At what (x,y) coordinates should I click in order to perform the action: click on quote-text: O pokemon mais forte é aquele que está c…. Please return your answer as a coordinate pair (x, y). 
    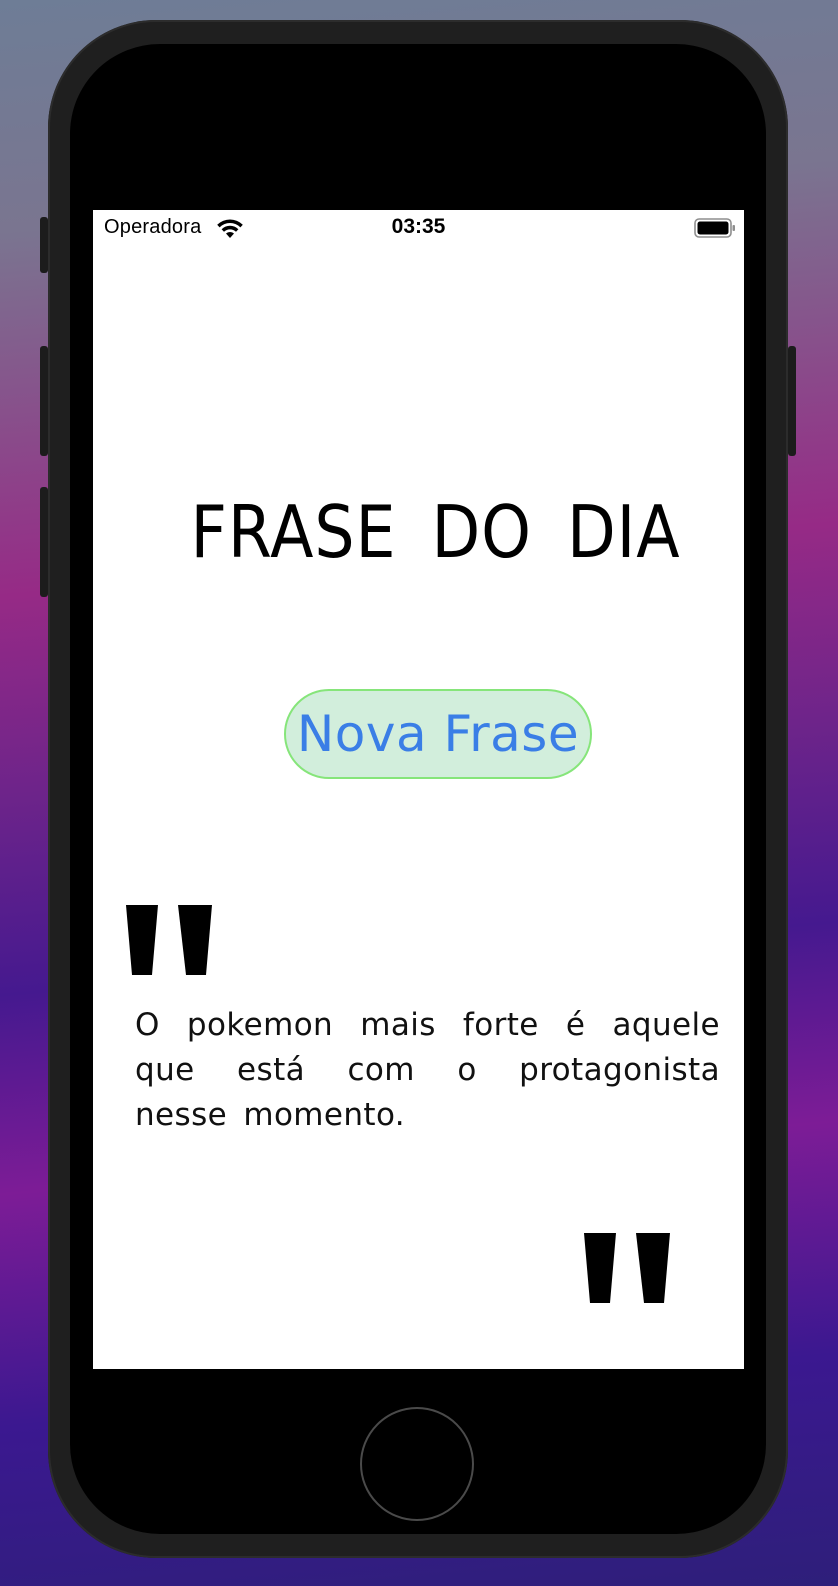
    Looking at the image, I should click on (427, 1070).